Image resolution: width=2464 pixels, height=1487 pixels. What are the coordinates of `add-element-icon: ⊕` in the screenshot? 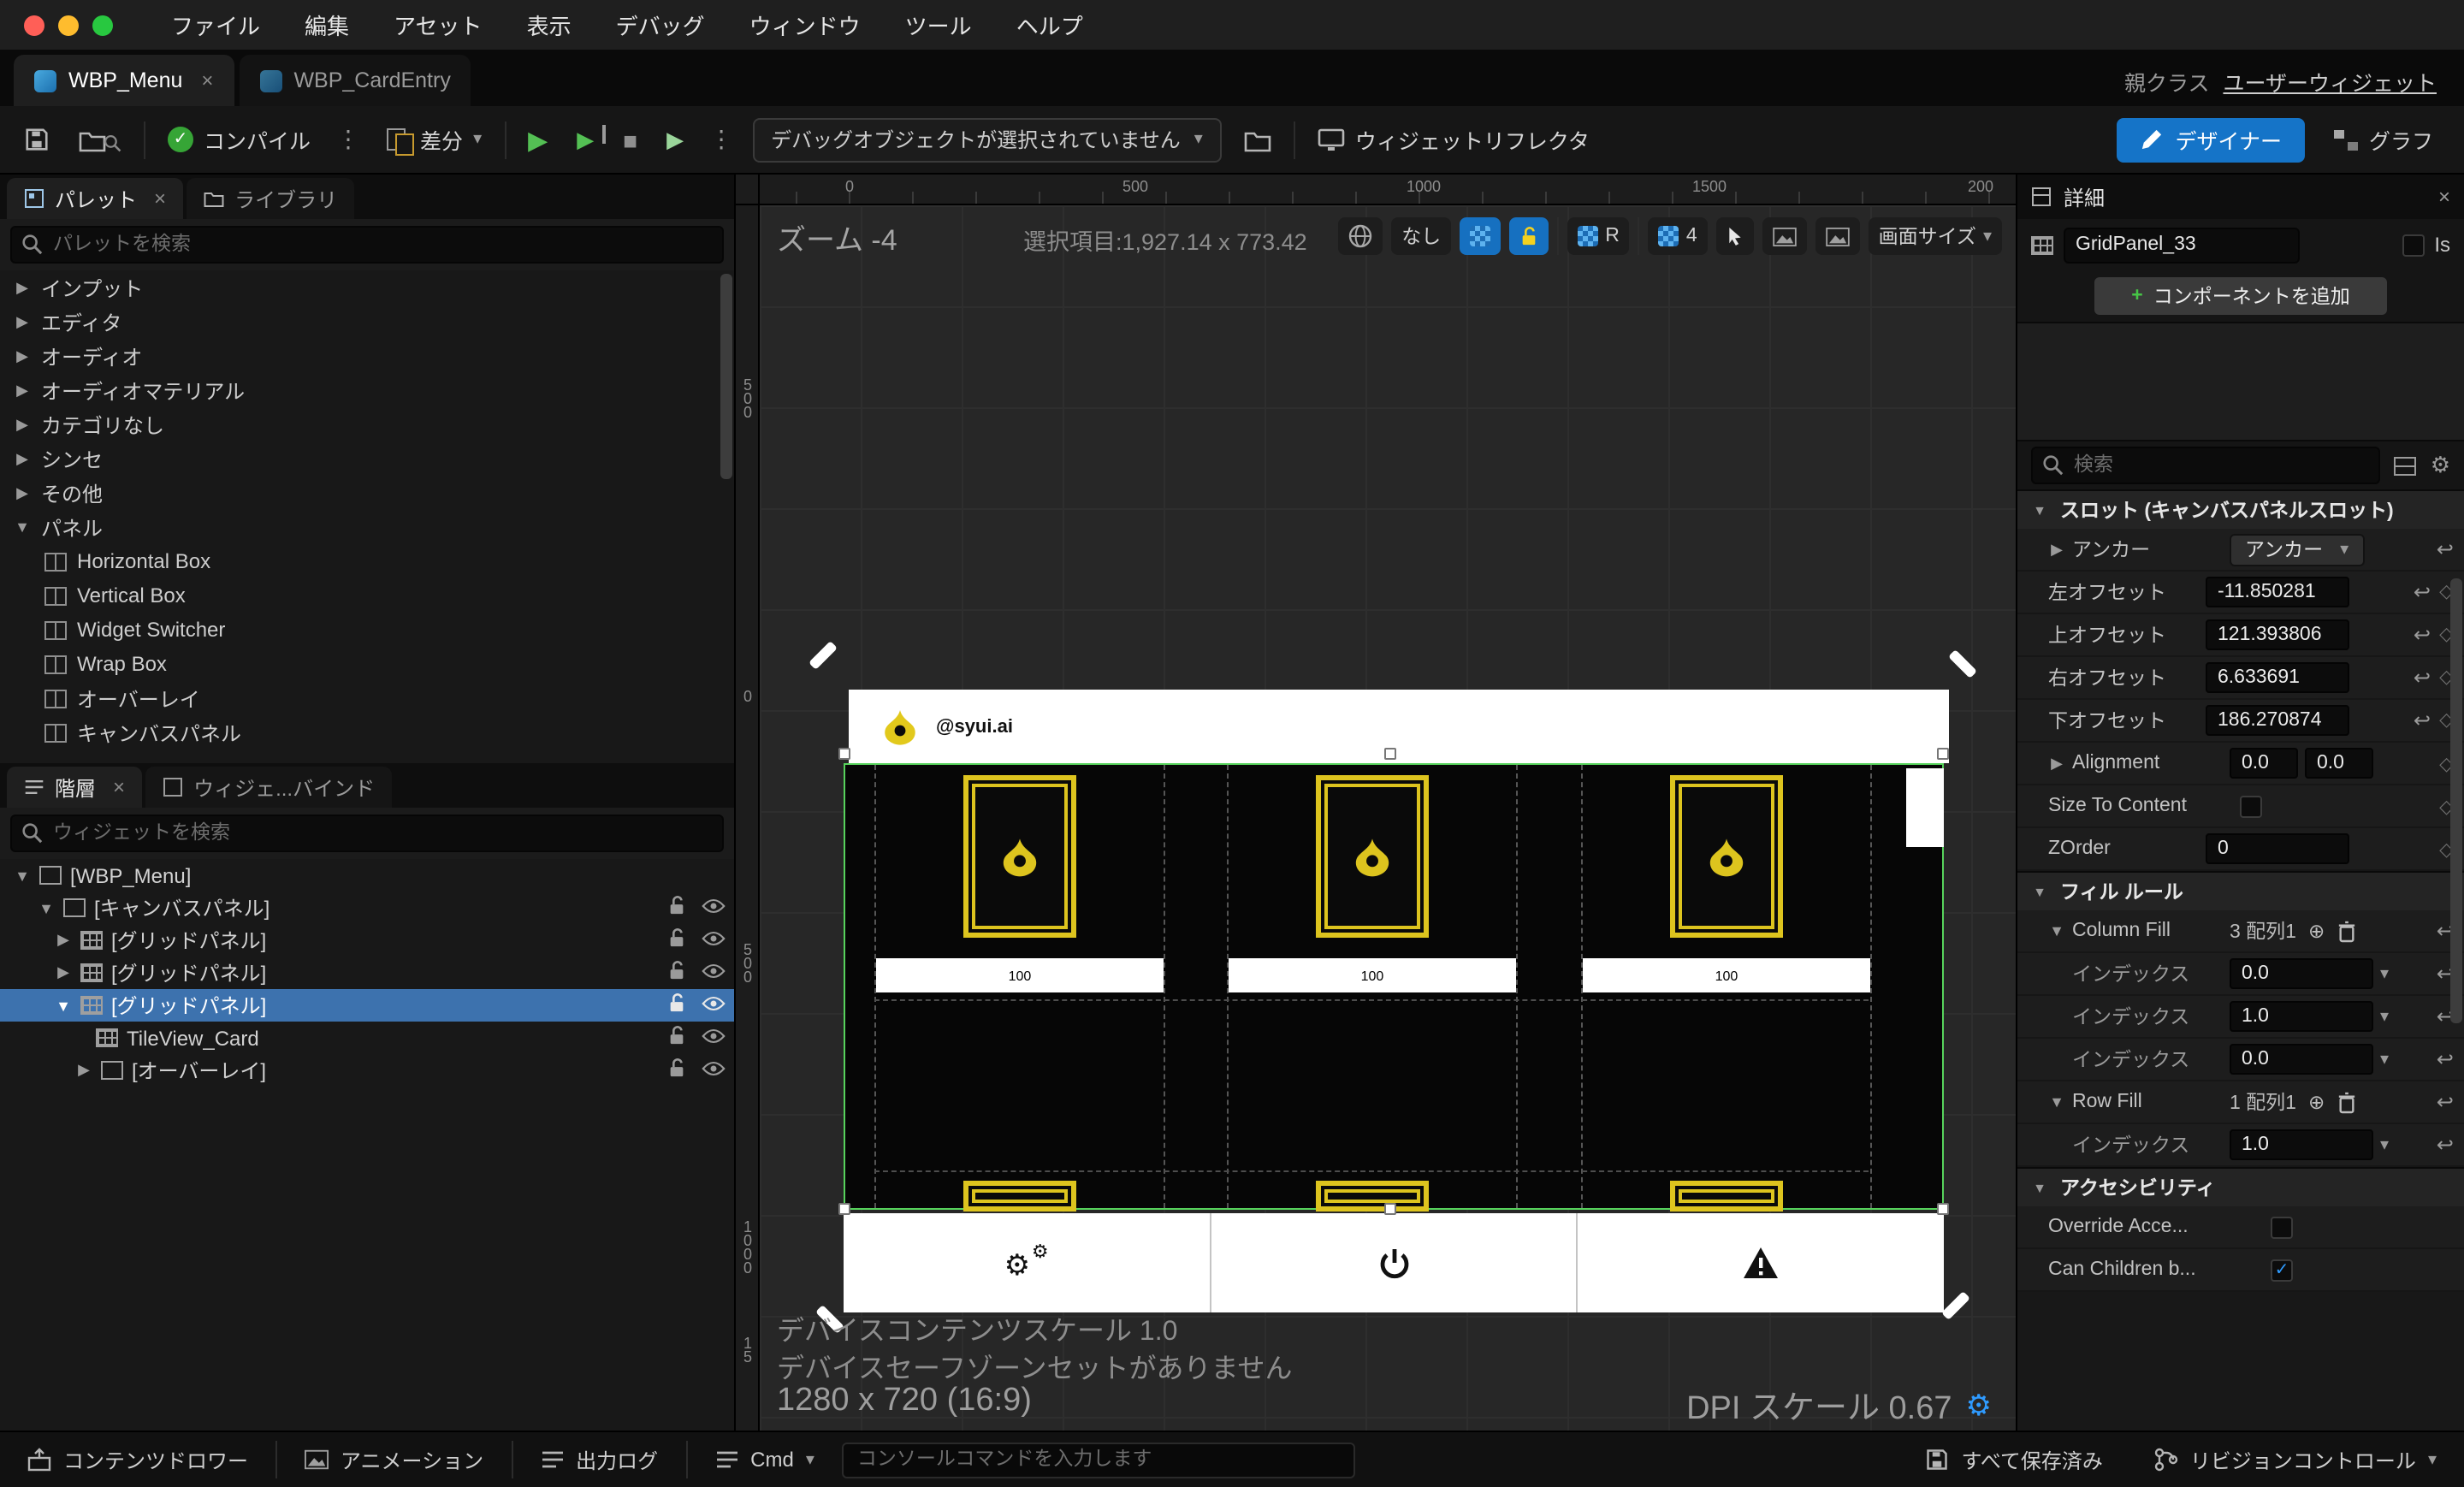 It's located at (2316, 931).